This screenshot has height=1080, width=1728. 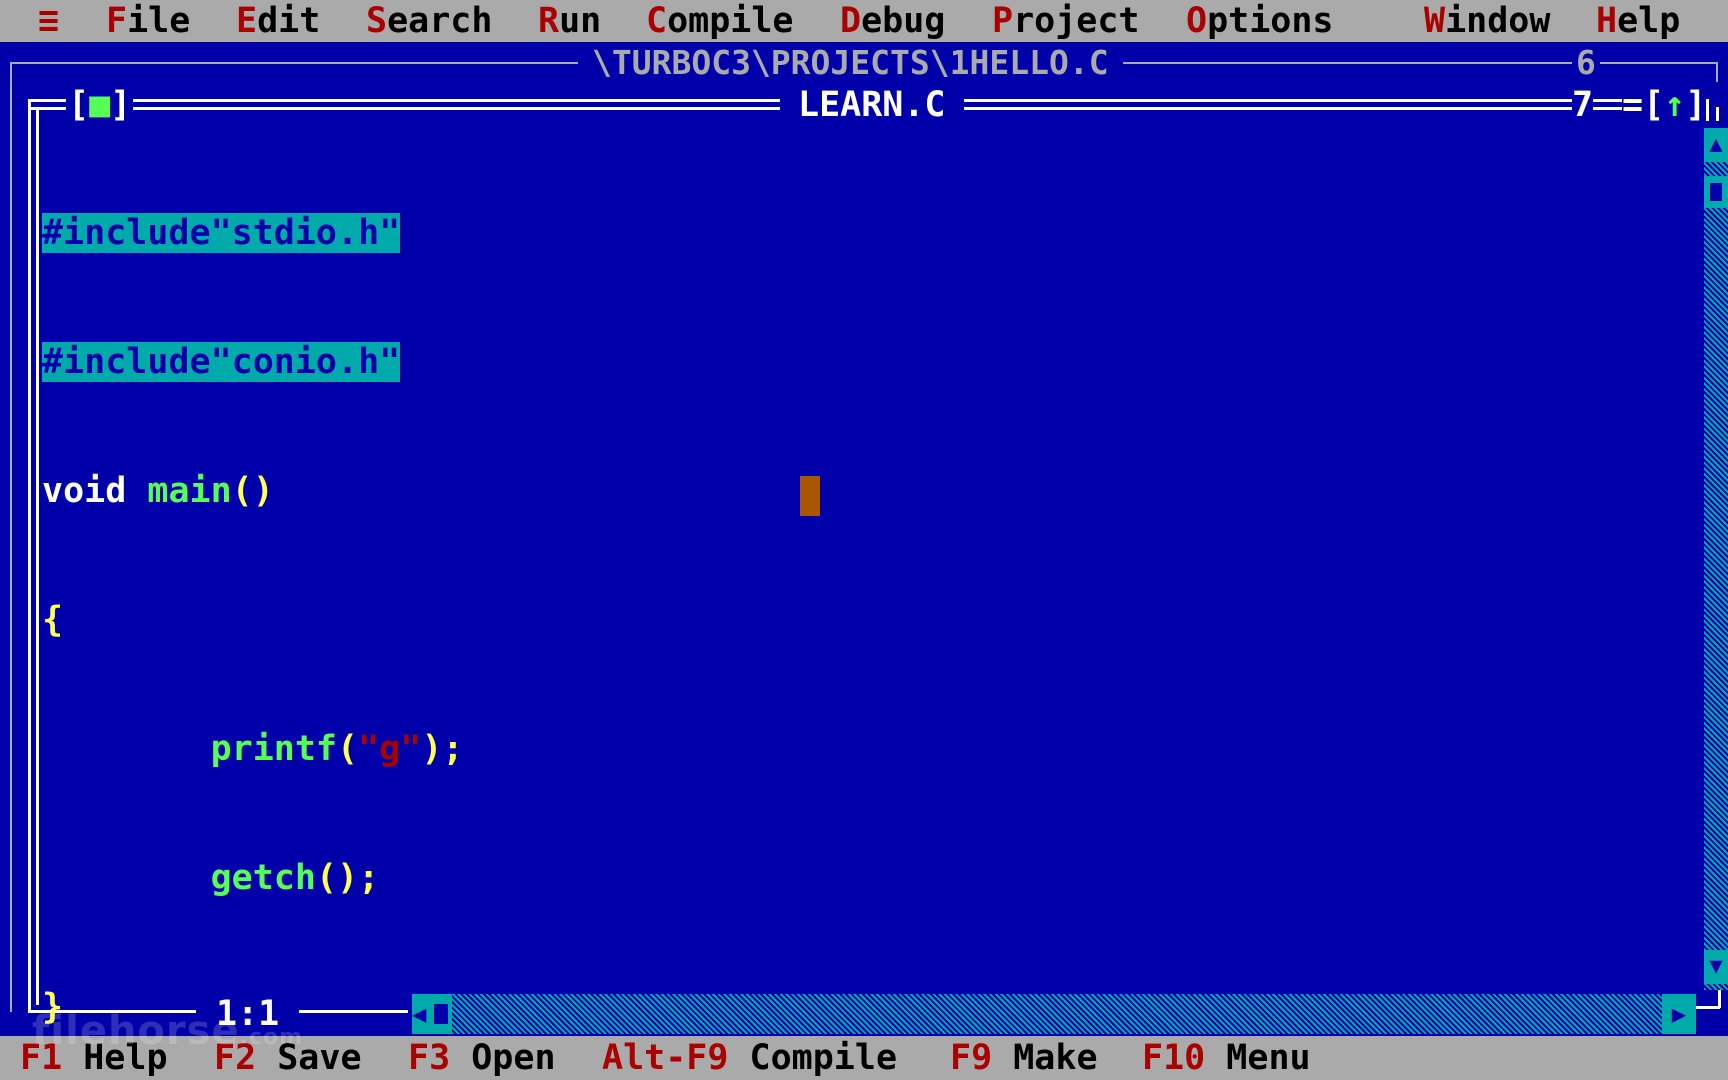 I want to click on function-name: printf, so click(x=274, y=749).